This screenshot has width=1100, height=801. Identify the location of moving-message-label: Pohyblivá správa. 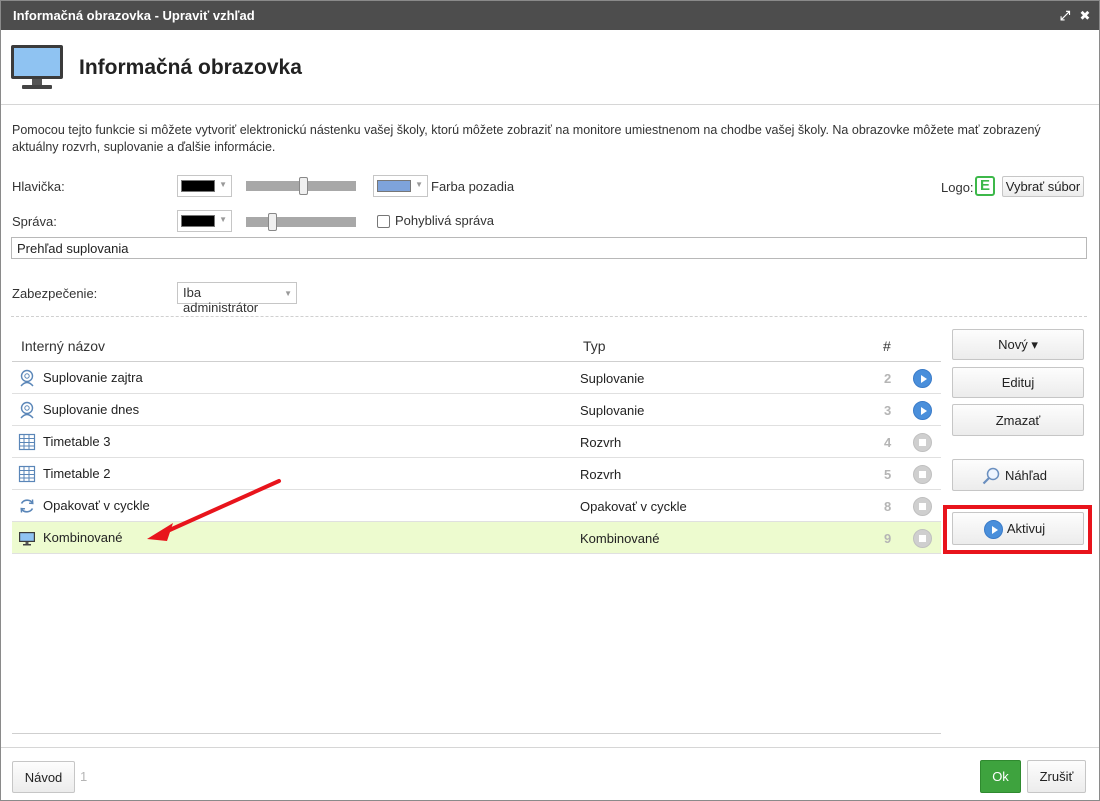
(444, 220).